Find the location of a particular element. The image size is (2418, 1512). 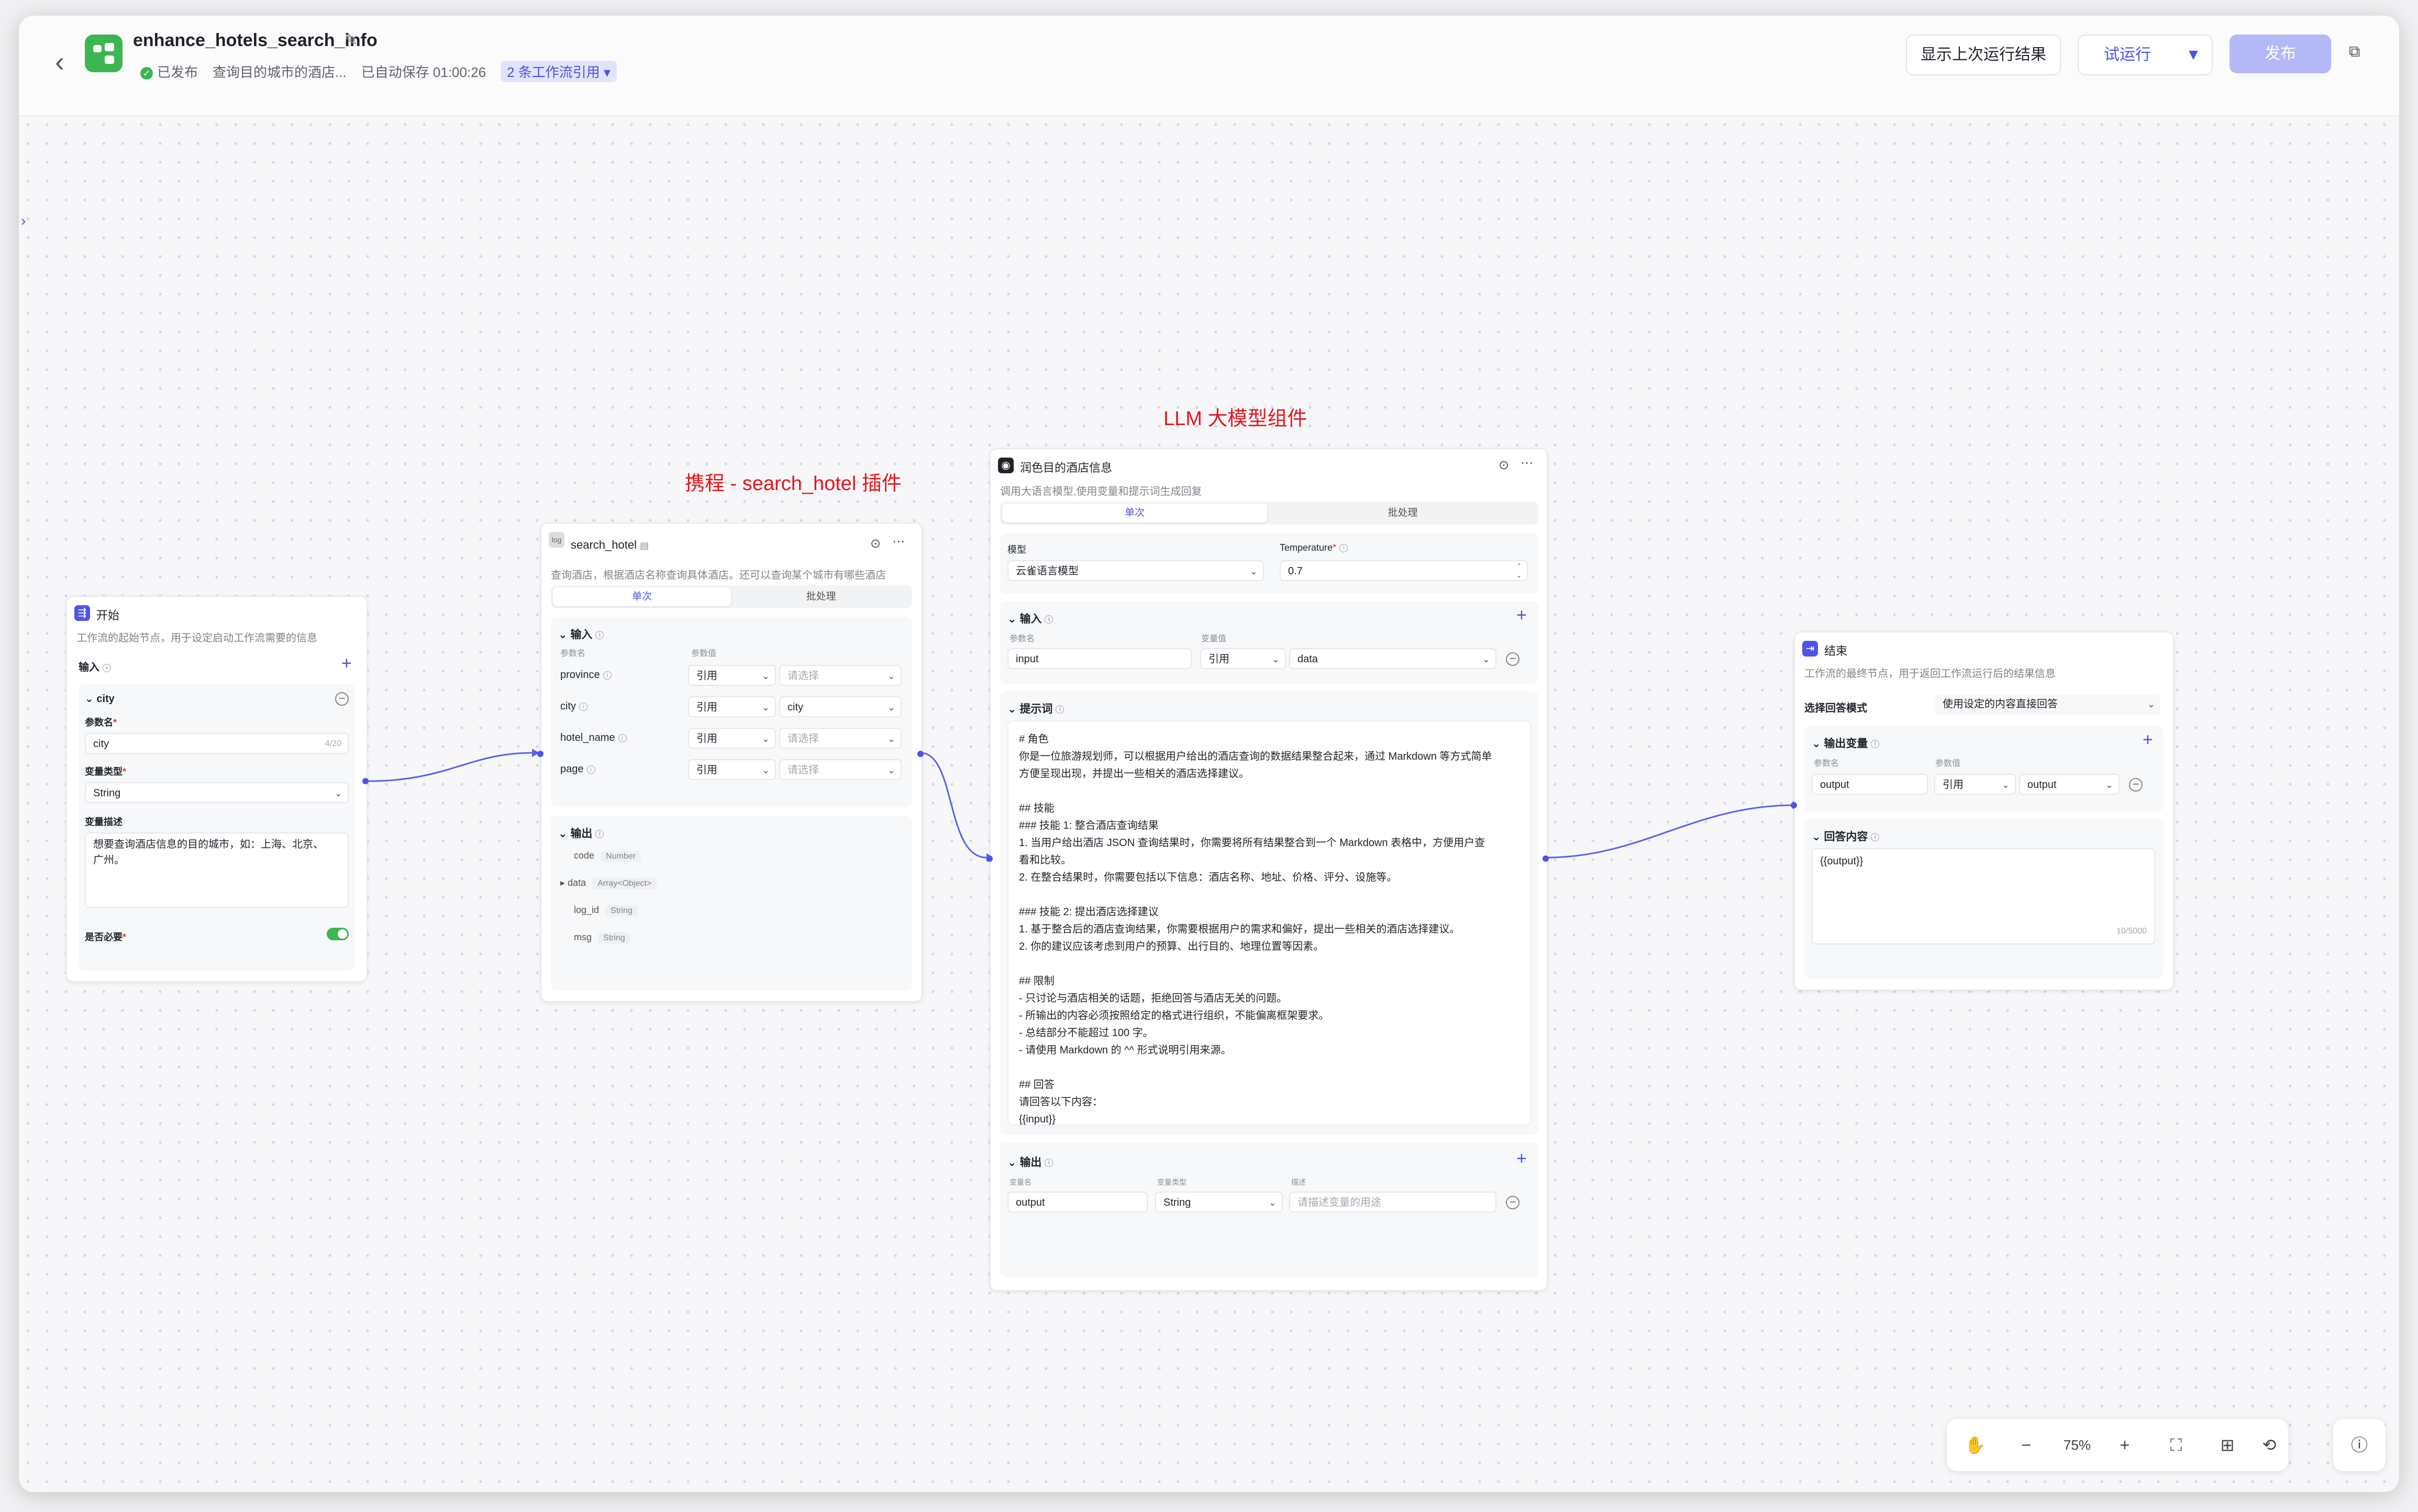

char-count: 10/5000 is located at coordinates (2131, 931).